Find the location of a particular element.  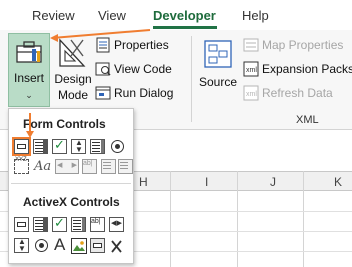

callout-arrows is located at coordinates (88, 83).